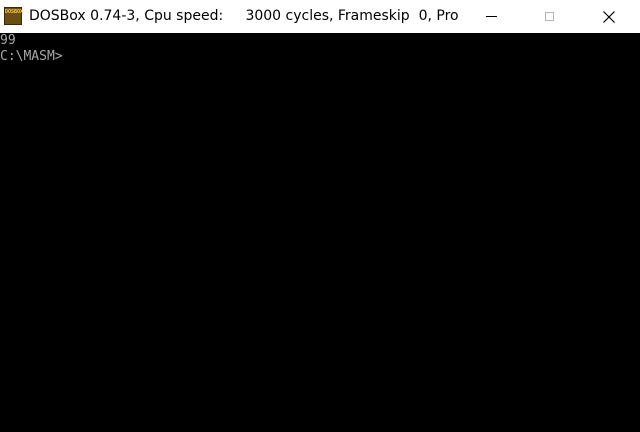 This screenshot has height=432, width=640. I want to click on icon-letters-bottom: BOX, so click(19, 12).